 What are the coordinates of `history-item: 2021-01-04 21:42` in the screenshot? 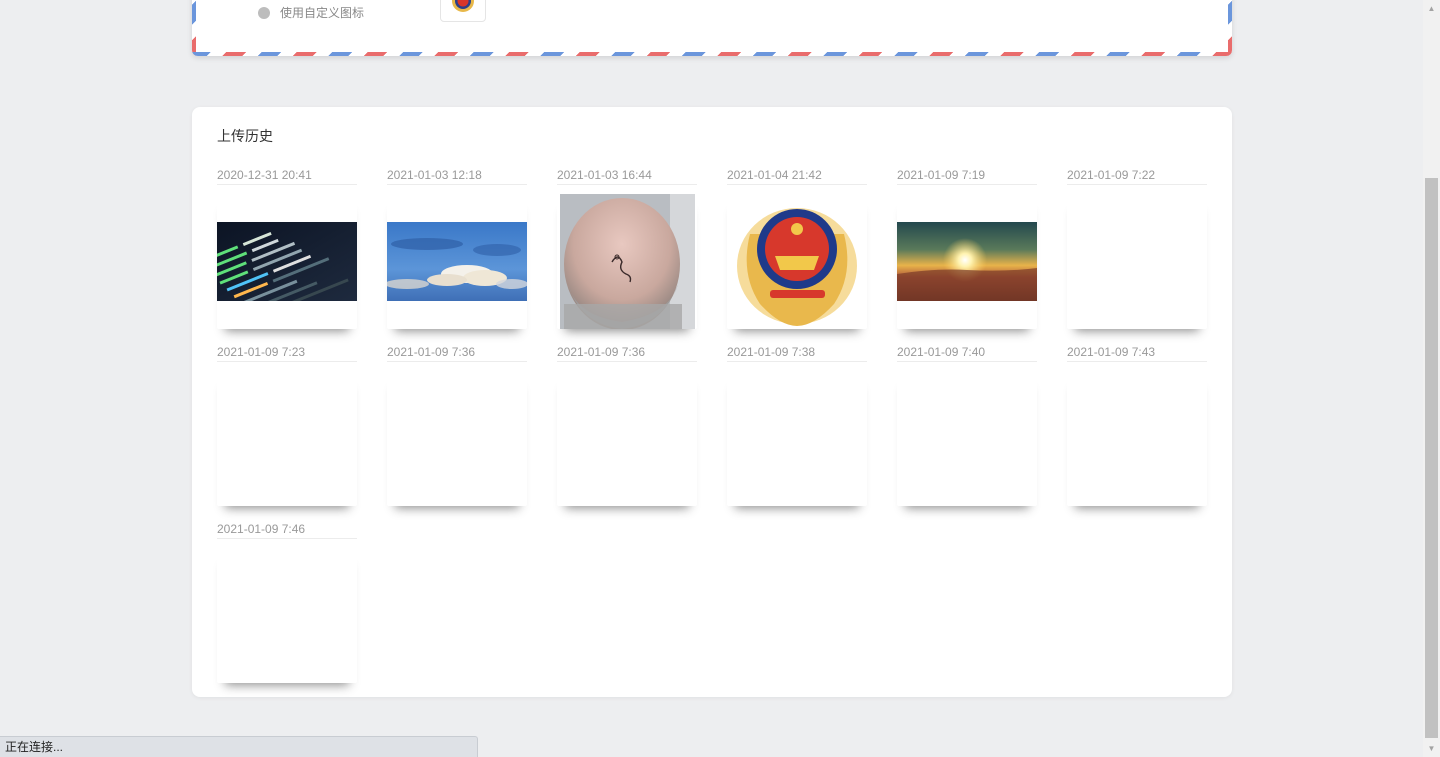 It's located at (797, 252).